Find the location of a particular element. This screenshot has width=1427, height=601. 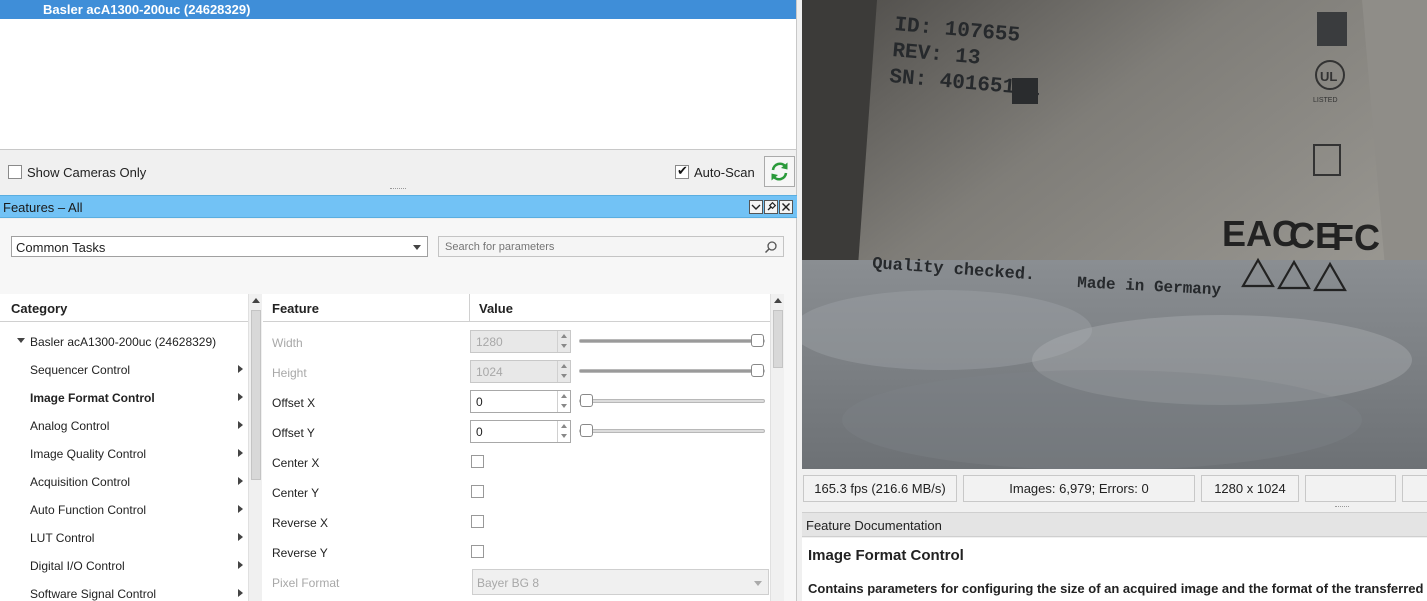

panel-menu-button is located at coordinates (756, 207).